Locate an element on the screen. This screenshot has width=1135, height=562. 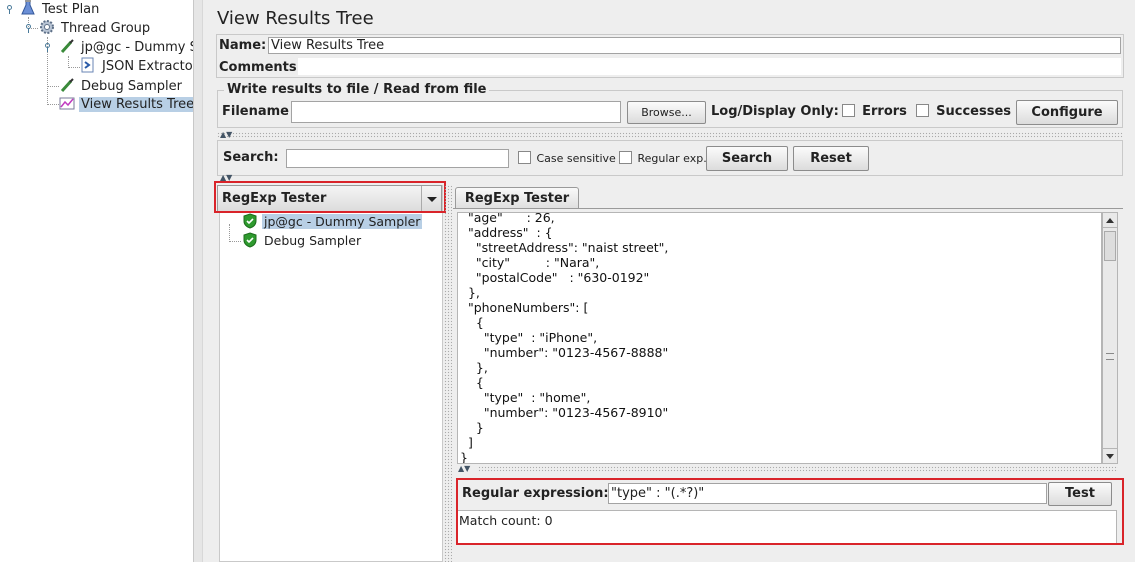
search-button: Search is located at coordinates (747, 158).